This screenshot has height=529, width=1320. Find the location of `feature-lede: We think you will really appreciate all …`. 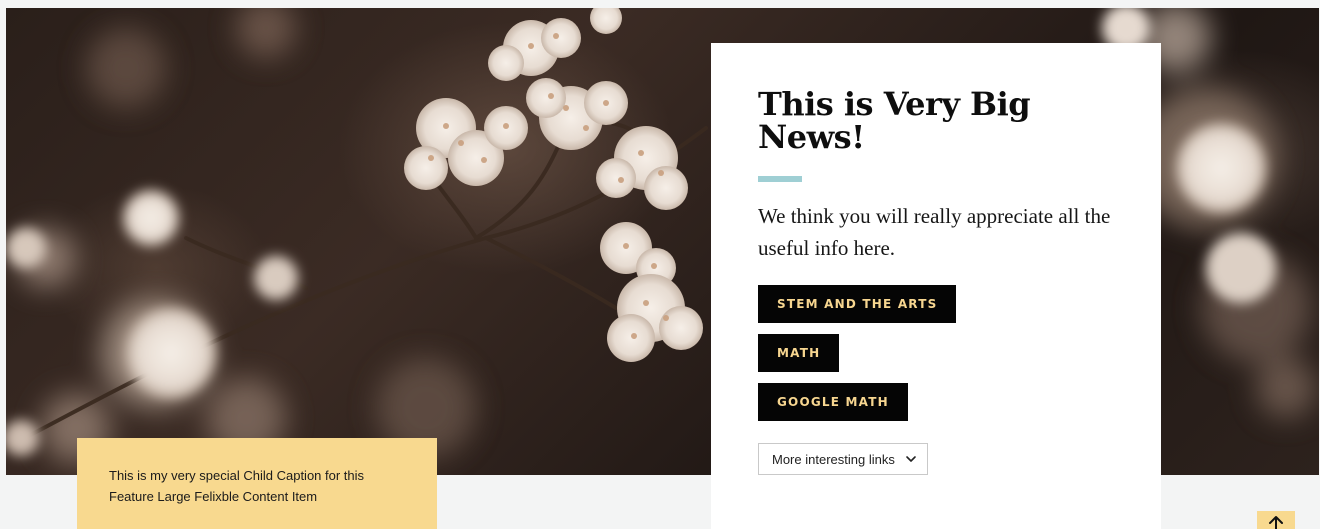

feature-lede: We think you will really appreciate all … is located at coordinates (934, 232).